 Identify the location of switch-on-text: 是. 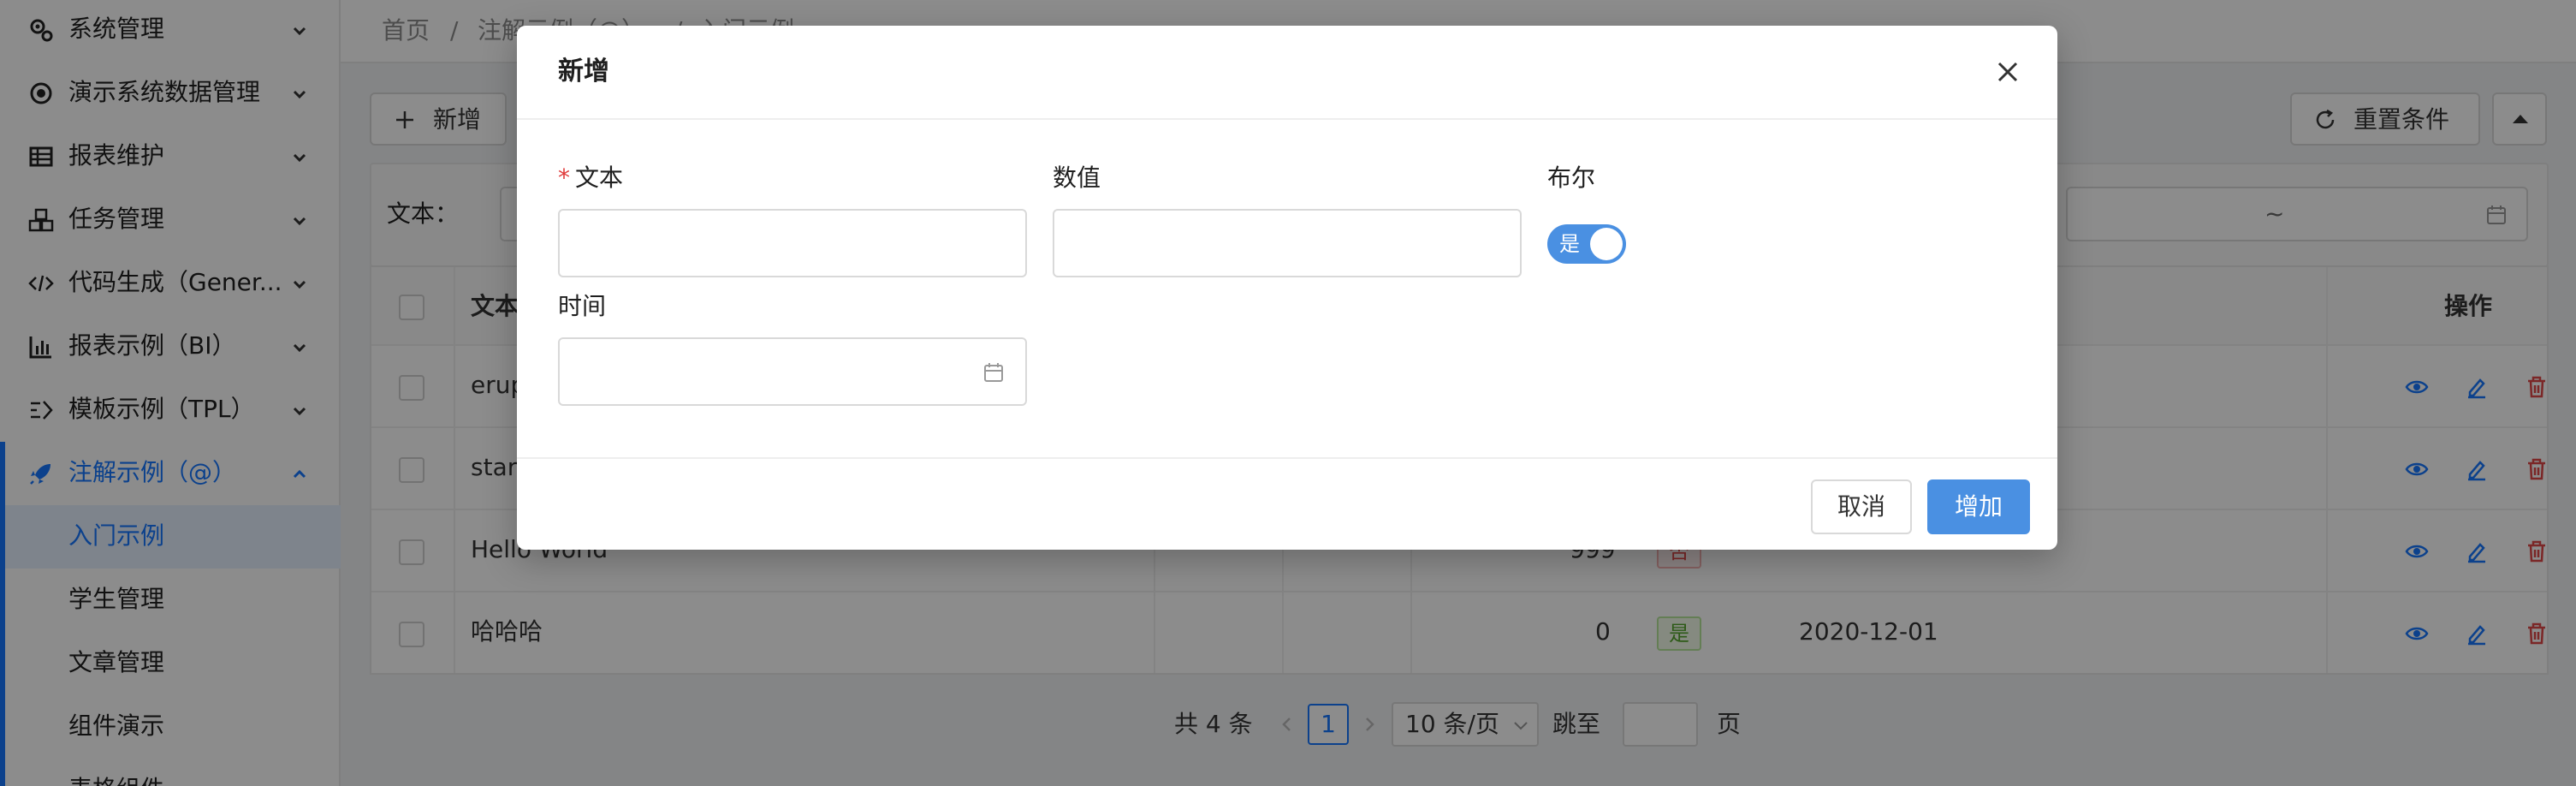
(1569, 244).